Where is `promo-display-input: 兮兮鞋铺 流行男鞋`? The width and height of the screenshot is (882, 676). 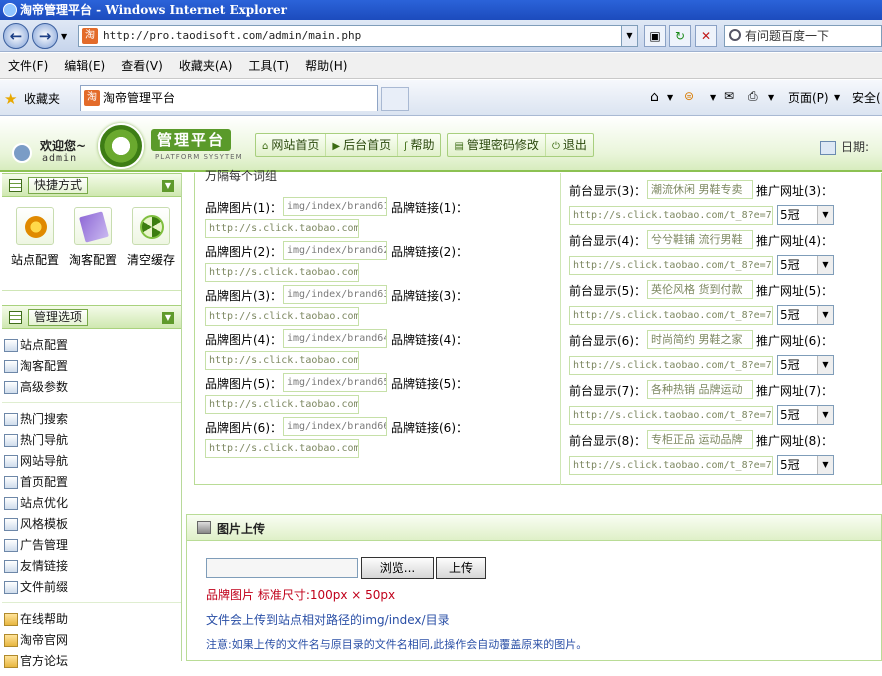
promo-display-input: 兮兮鞋铺 流行男鞋 is located at coordinates (700, 239).